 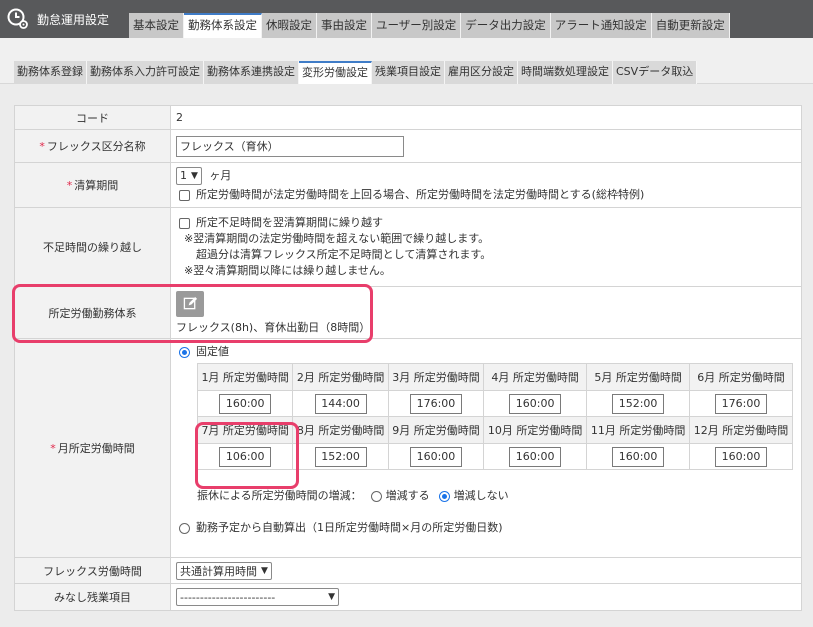 I want to click on tab-auto-update: 自動更新設定, so click(x=690, y=25).